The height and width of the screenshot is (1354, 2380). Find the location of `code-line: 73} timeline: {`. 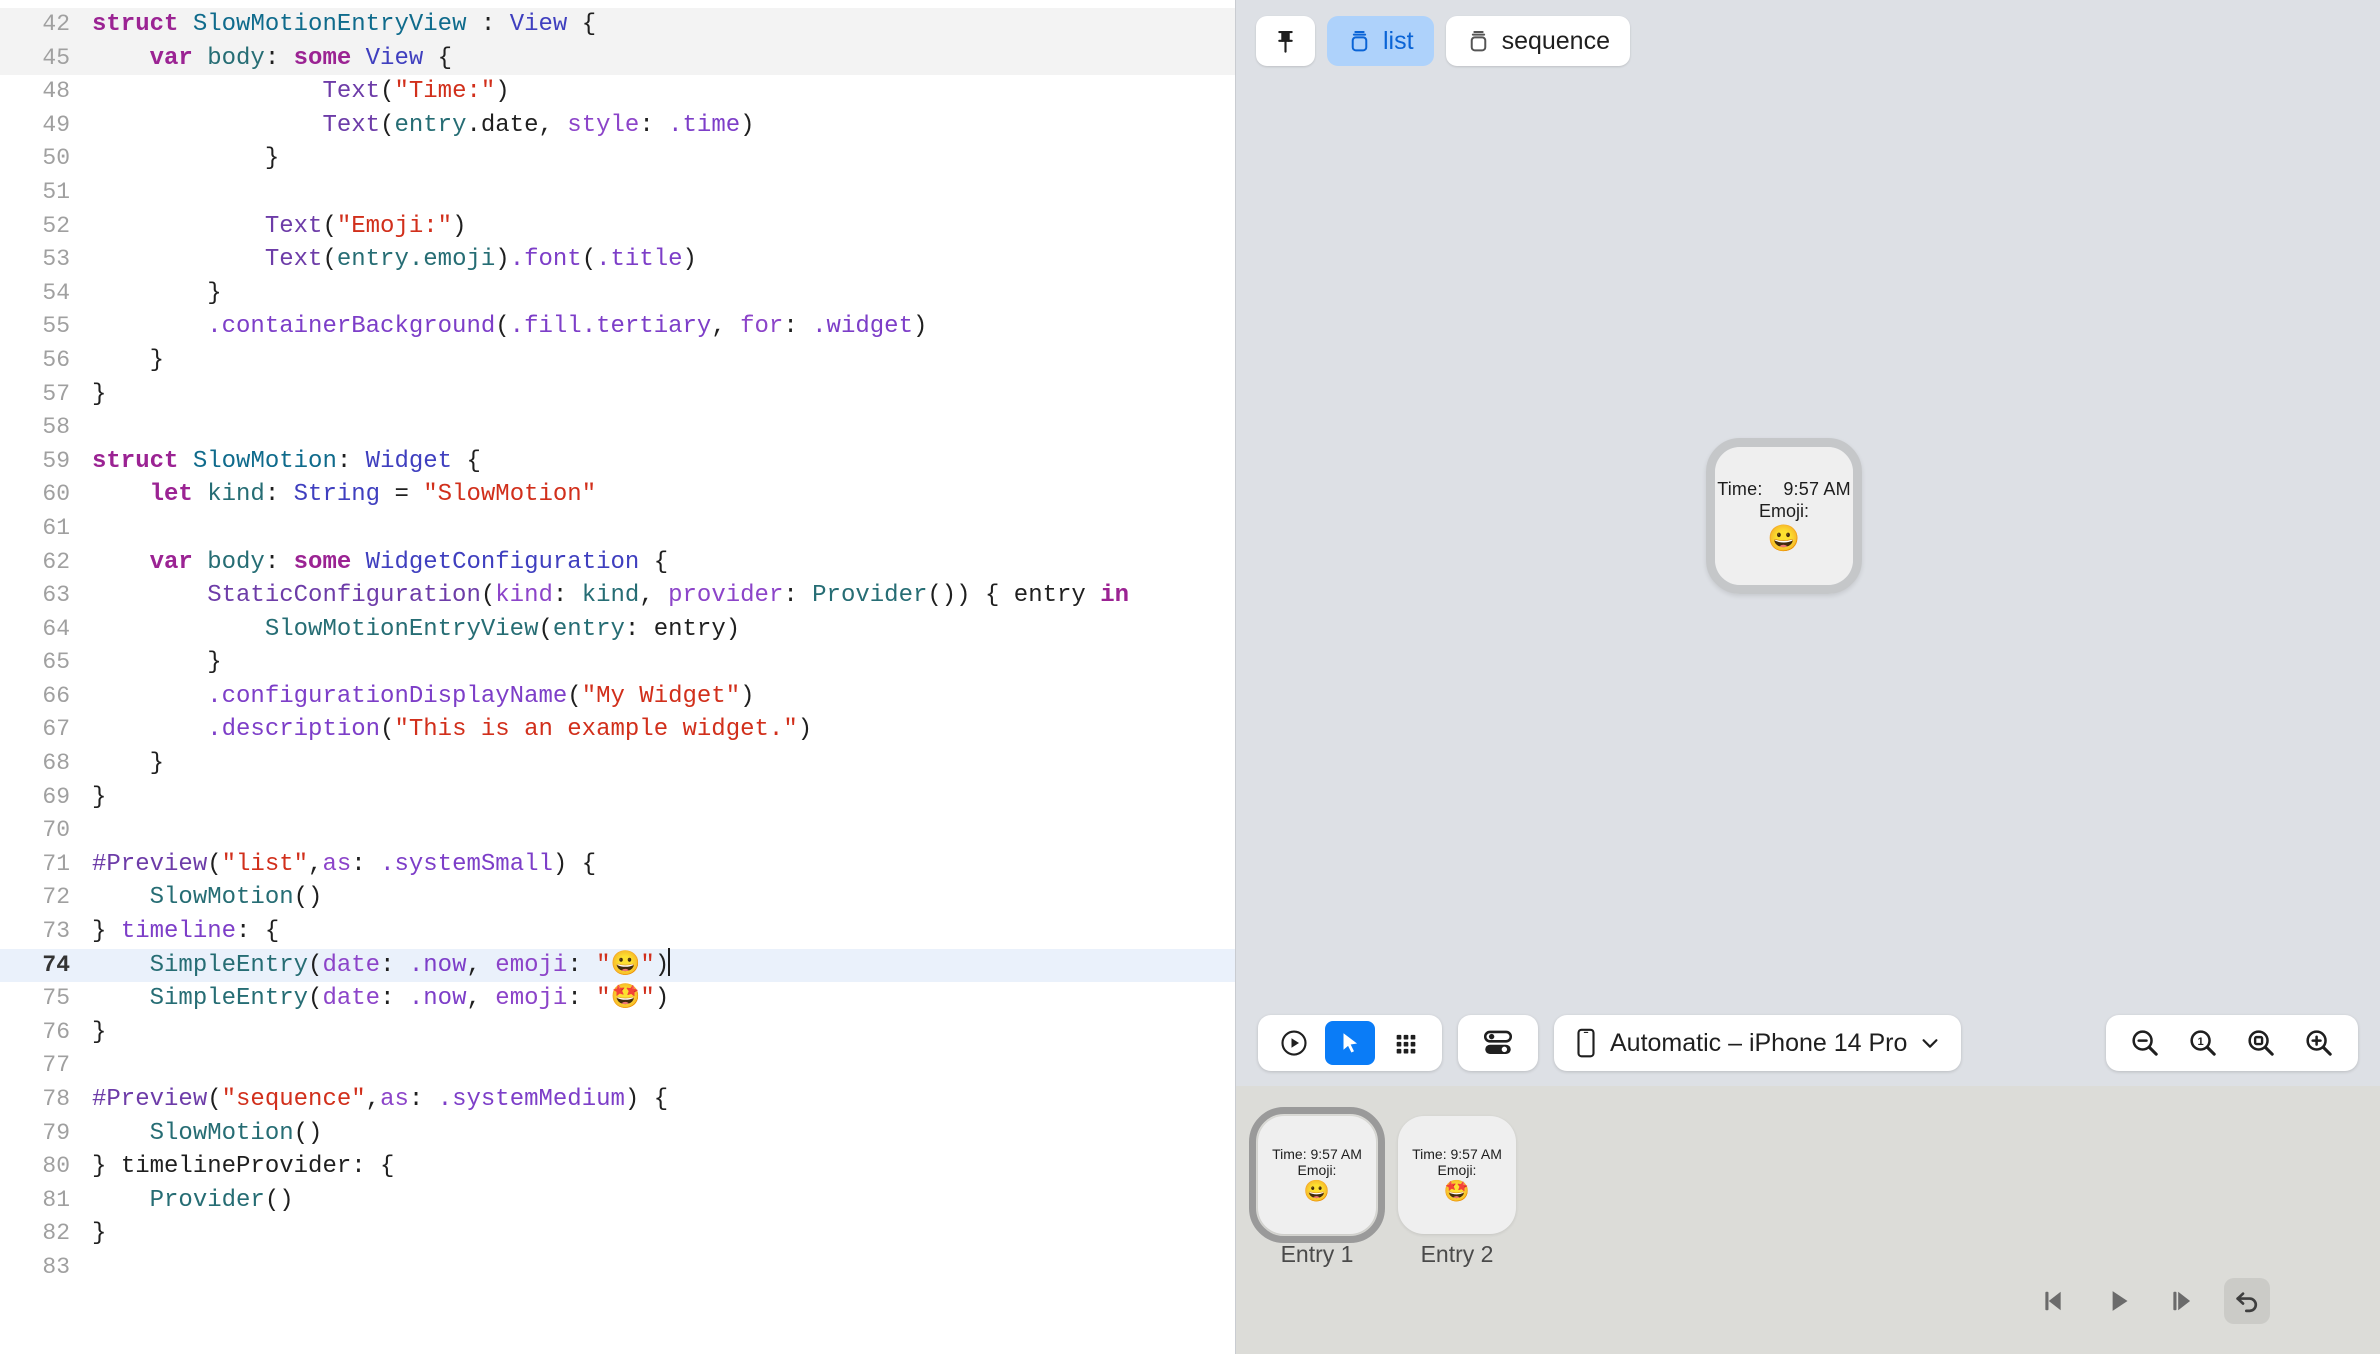

code-line: 73} timeline: { is located at coordinates (617, 932).